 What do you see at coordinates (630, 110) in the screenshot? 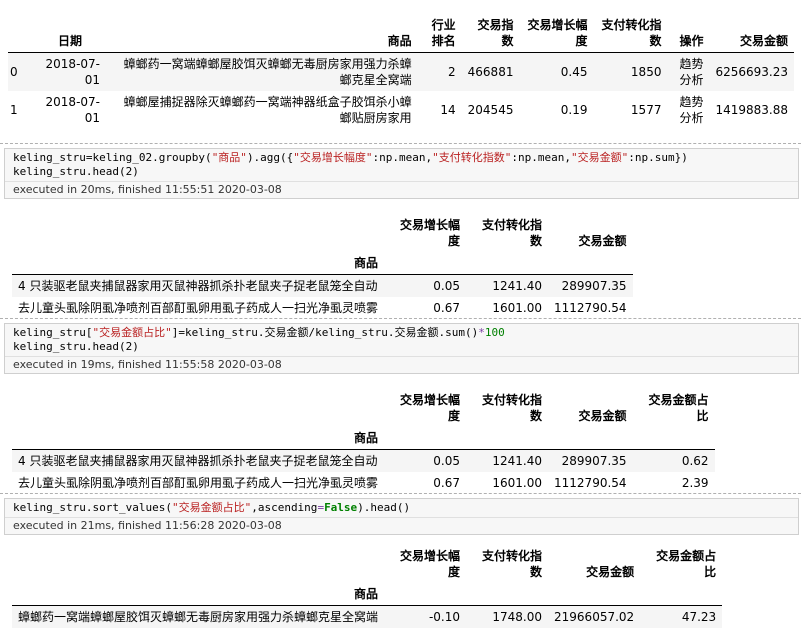
I see `cell-conversion: 1577` at bounding box center [630, 110].